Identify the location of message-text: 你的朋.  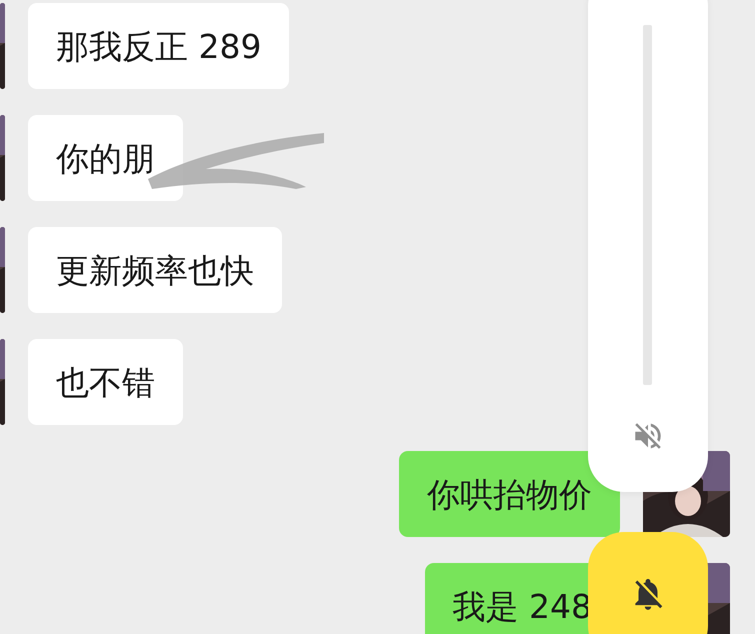
(105, 158).